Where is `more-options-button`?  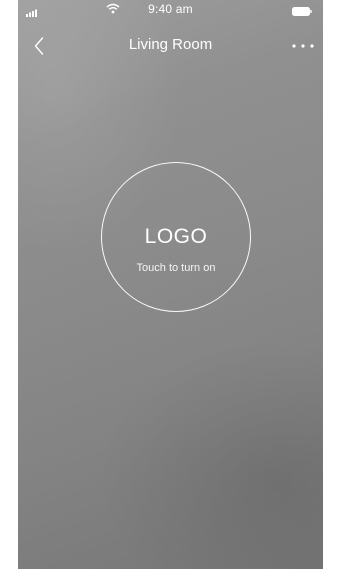
more-options-button is located at coordinates (303, 47).